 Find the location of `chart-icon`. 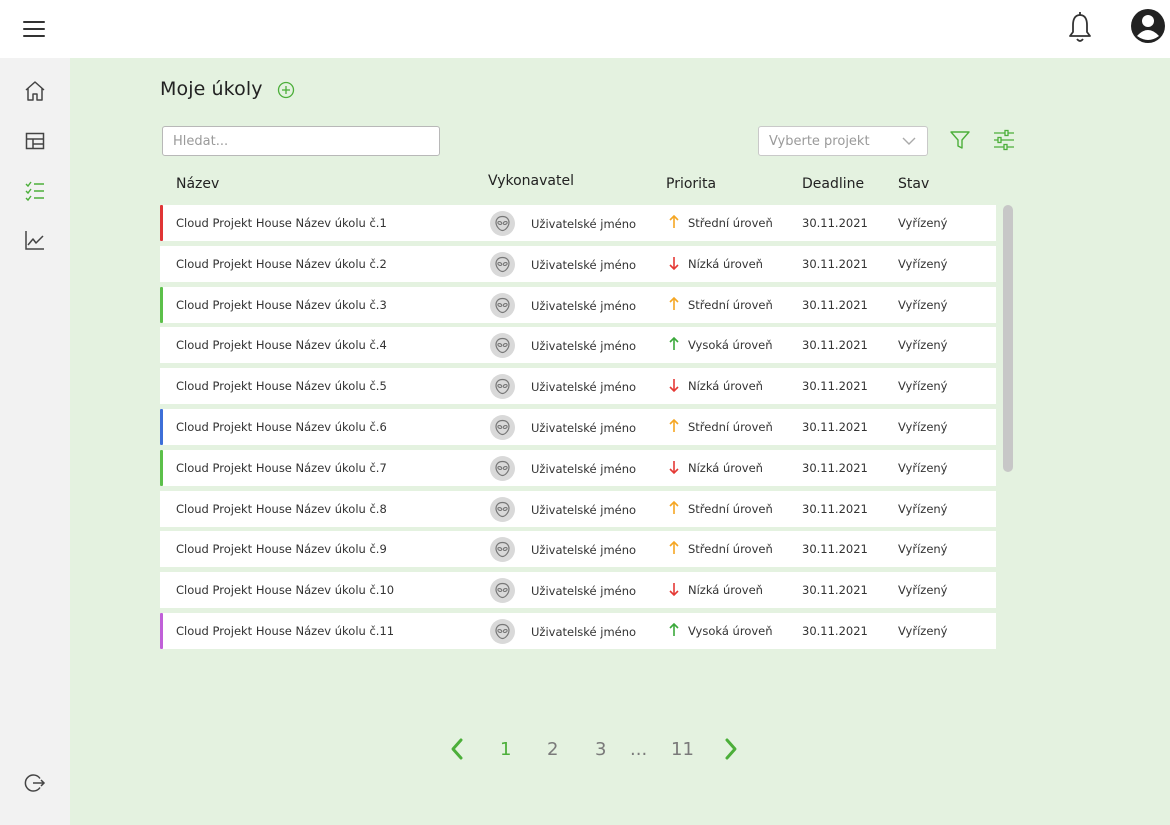

chart-icon is located at coordinates (35, 240).